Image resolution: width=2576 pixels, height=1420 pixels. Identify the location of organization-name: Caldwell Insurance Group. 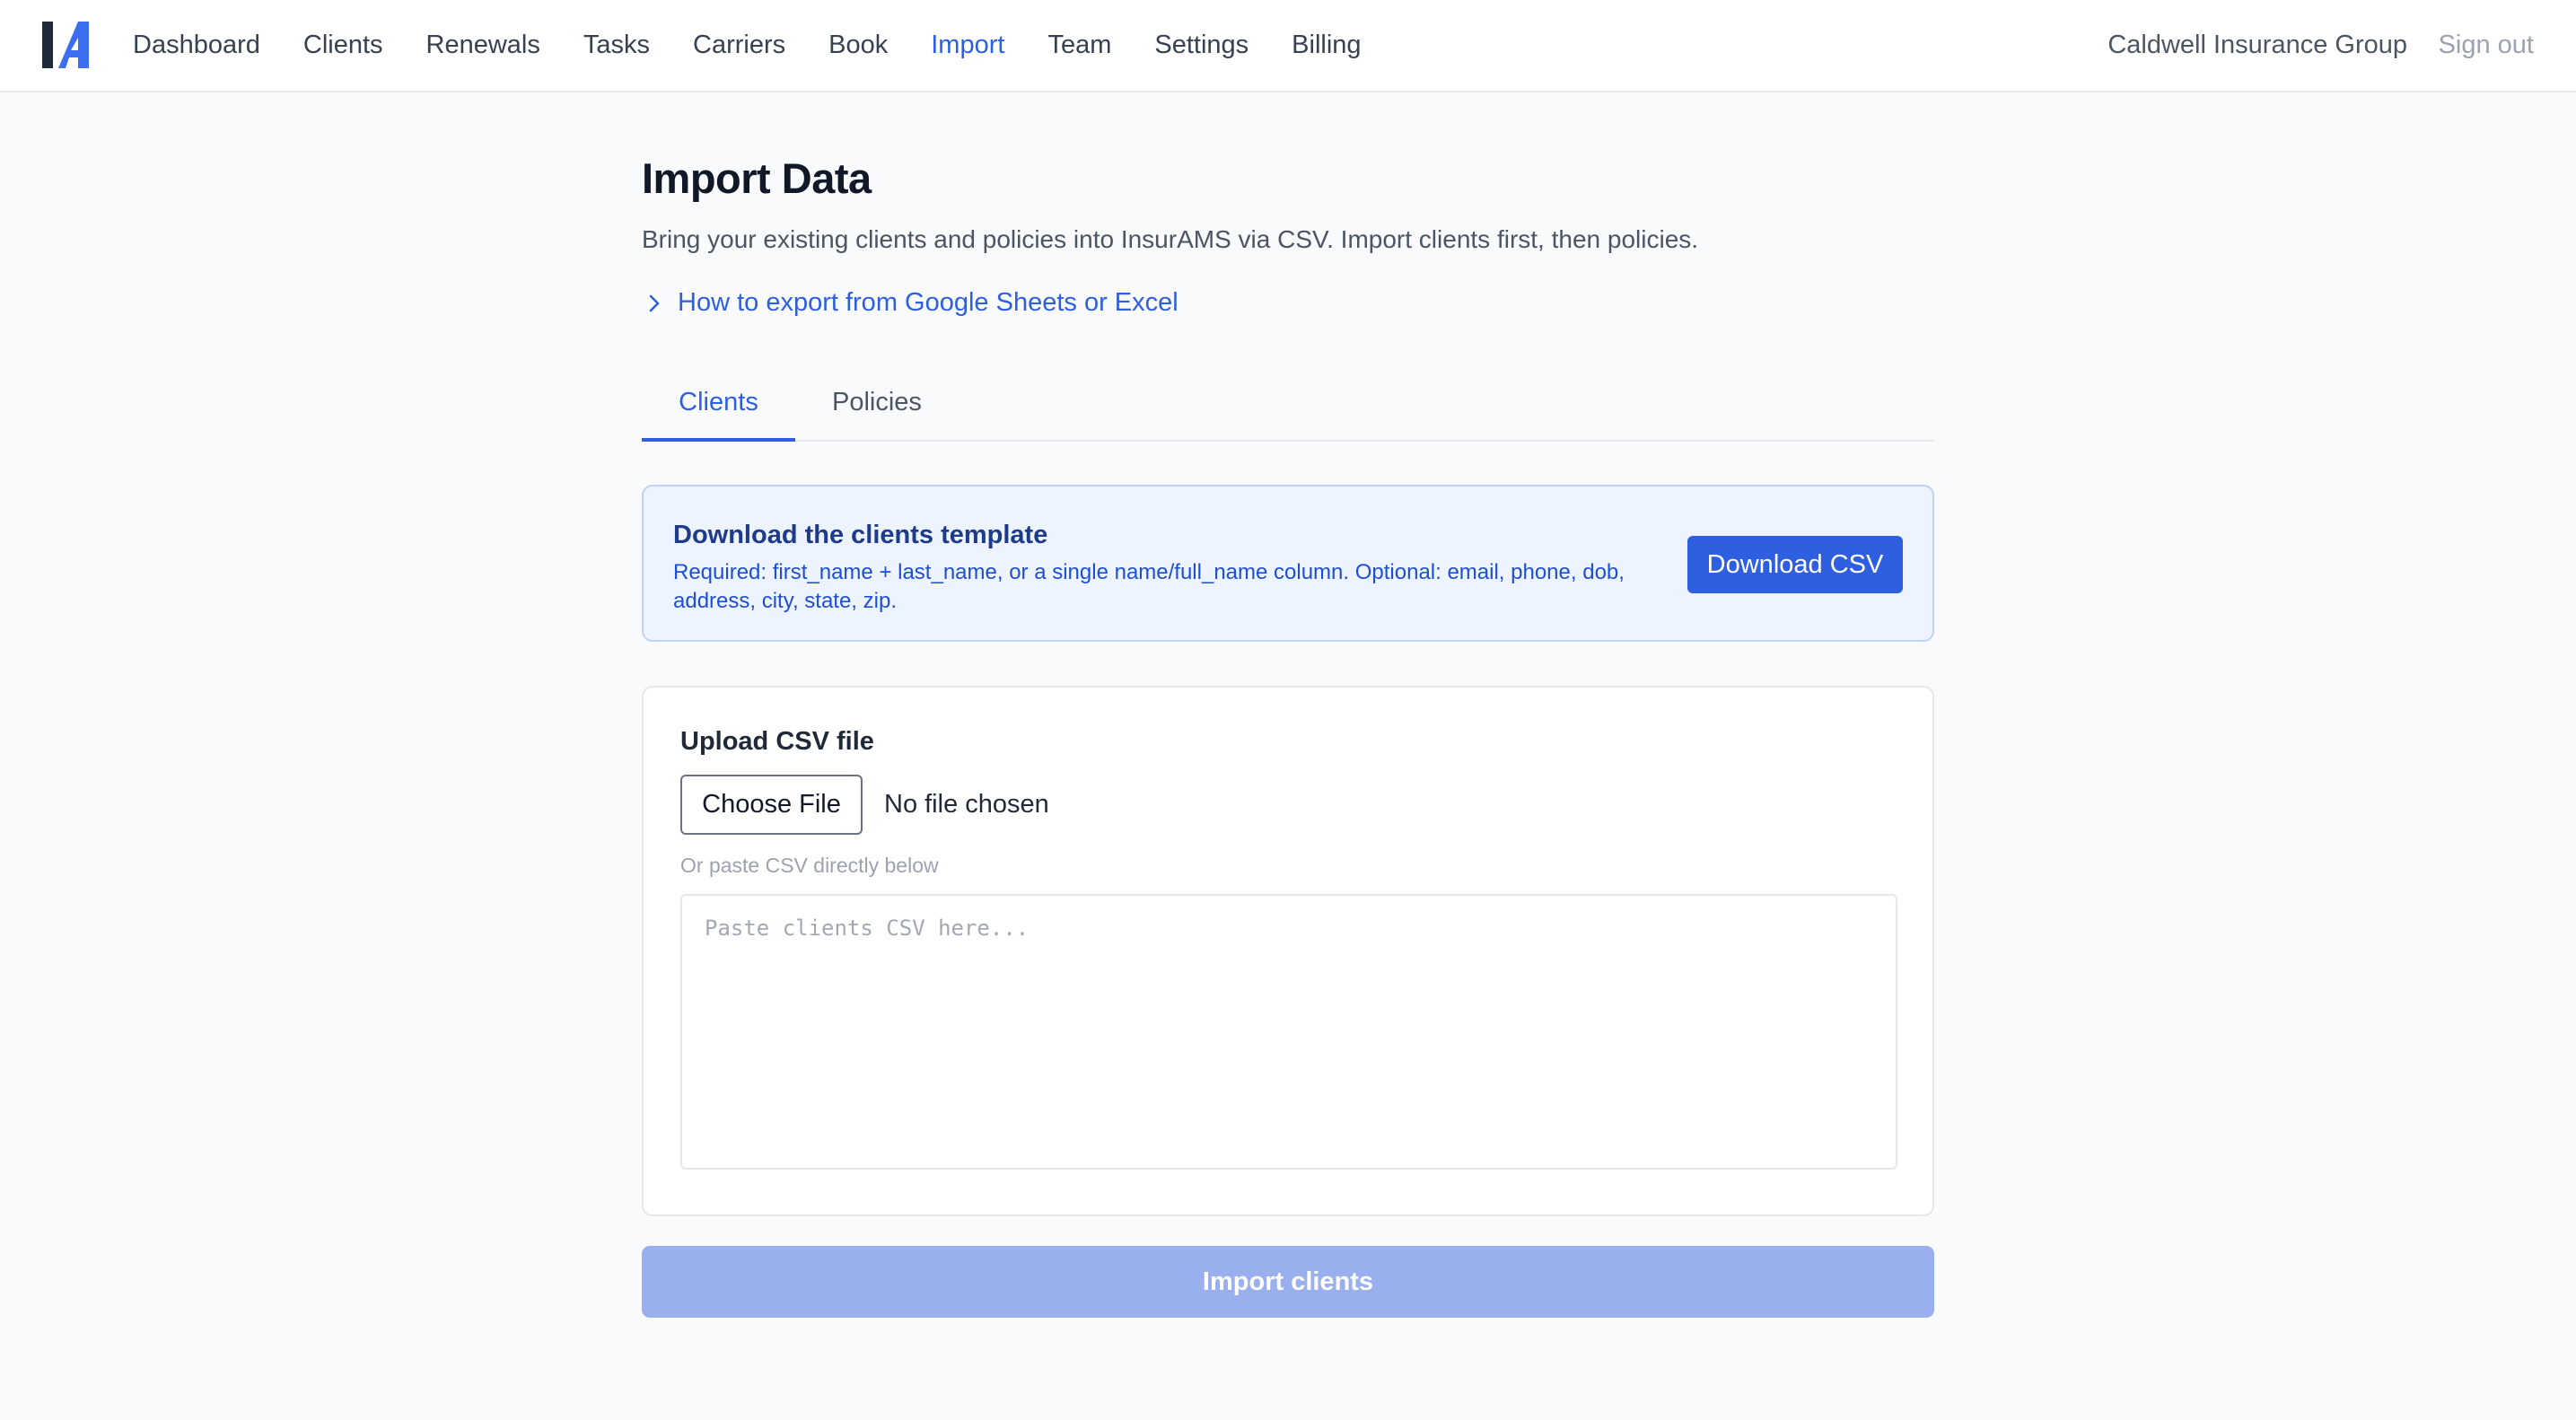
(2257, 45).